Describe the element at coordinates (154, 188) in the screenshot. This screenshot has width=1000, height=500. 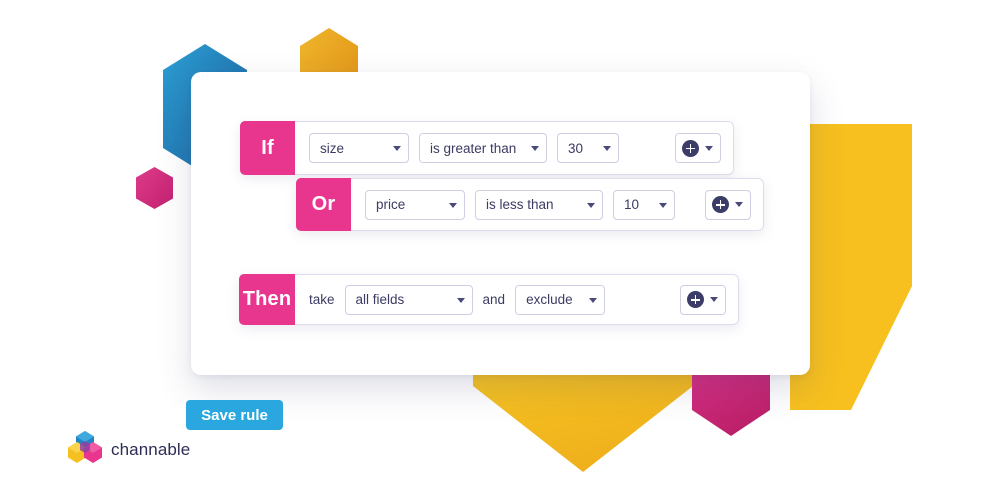
I see `hexagon-pink-small-left-icon` at that location.